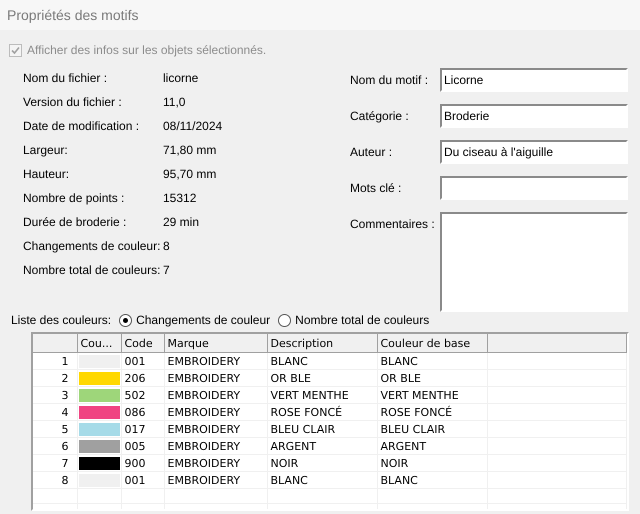 This screenshot has width=640, height=514. Describe the element at coordinates (380, 115) in the screenshot. I see `field-label: Catégorie :` at that location.